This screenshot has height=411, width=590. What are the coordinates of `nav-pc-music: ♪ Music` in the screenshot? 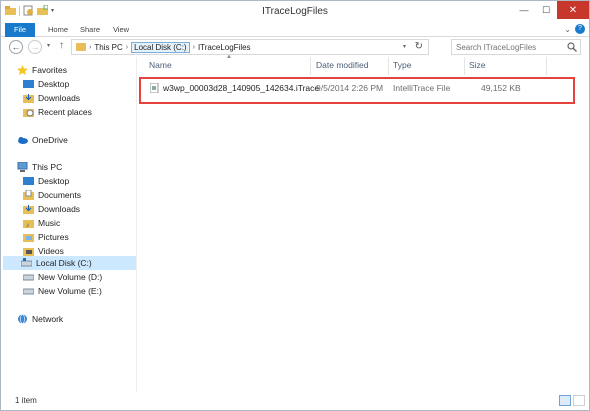 It's located at (41, 223).